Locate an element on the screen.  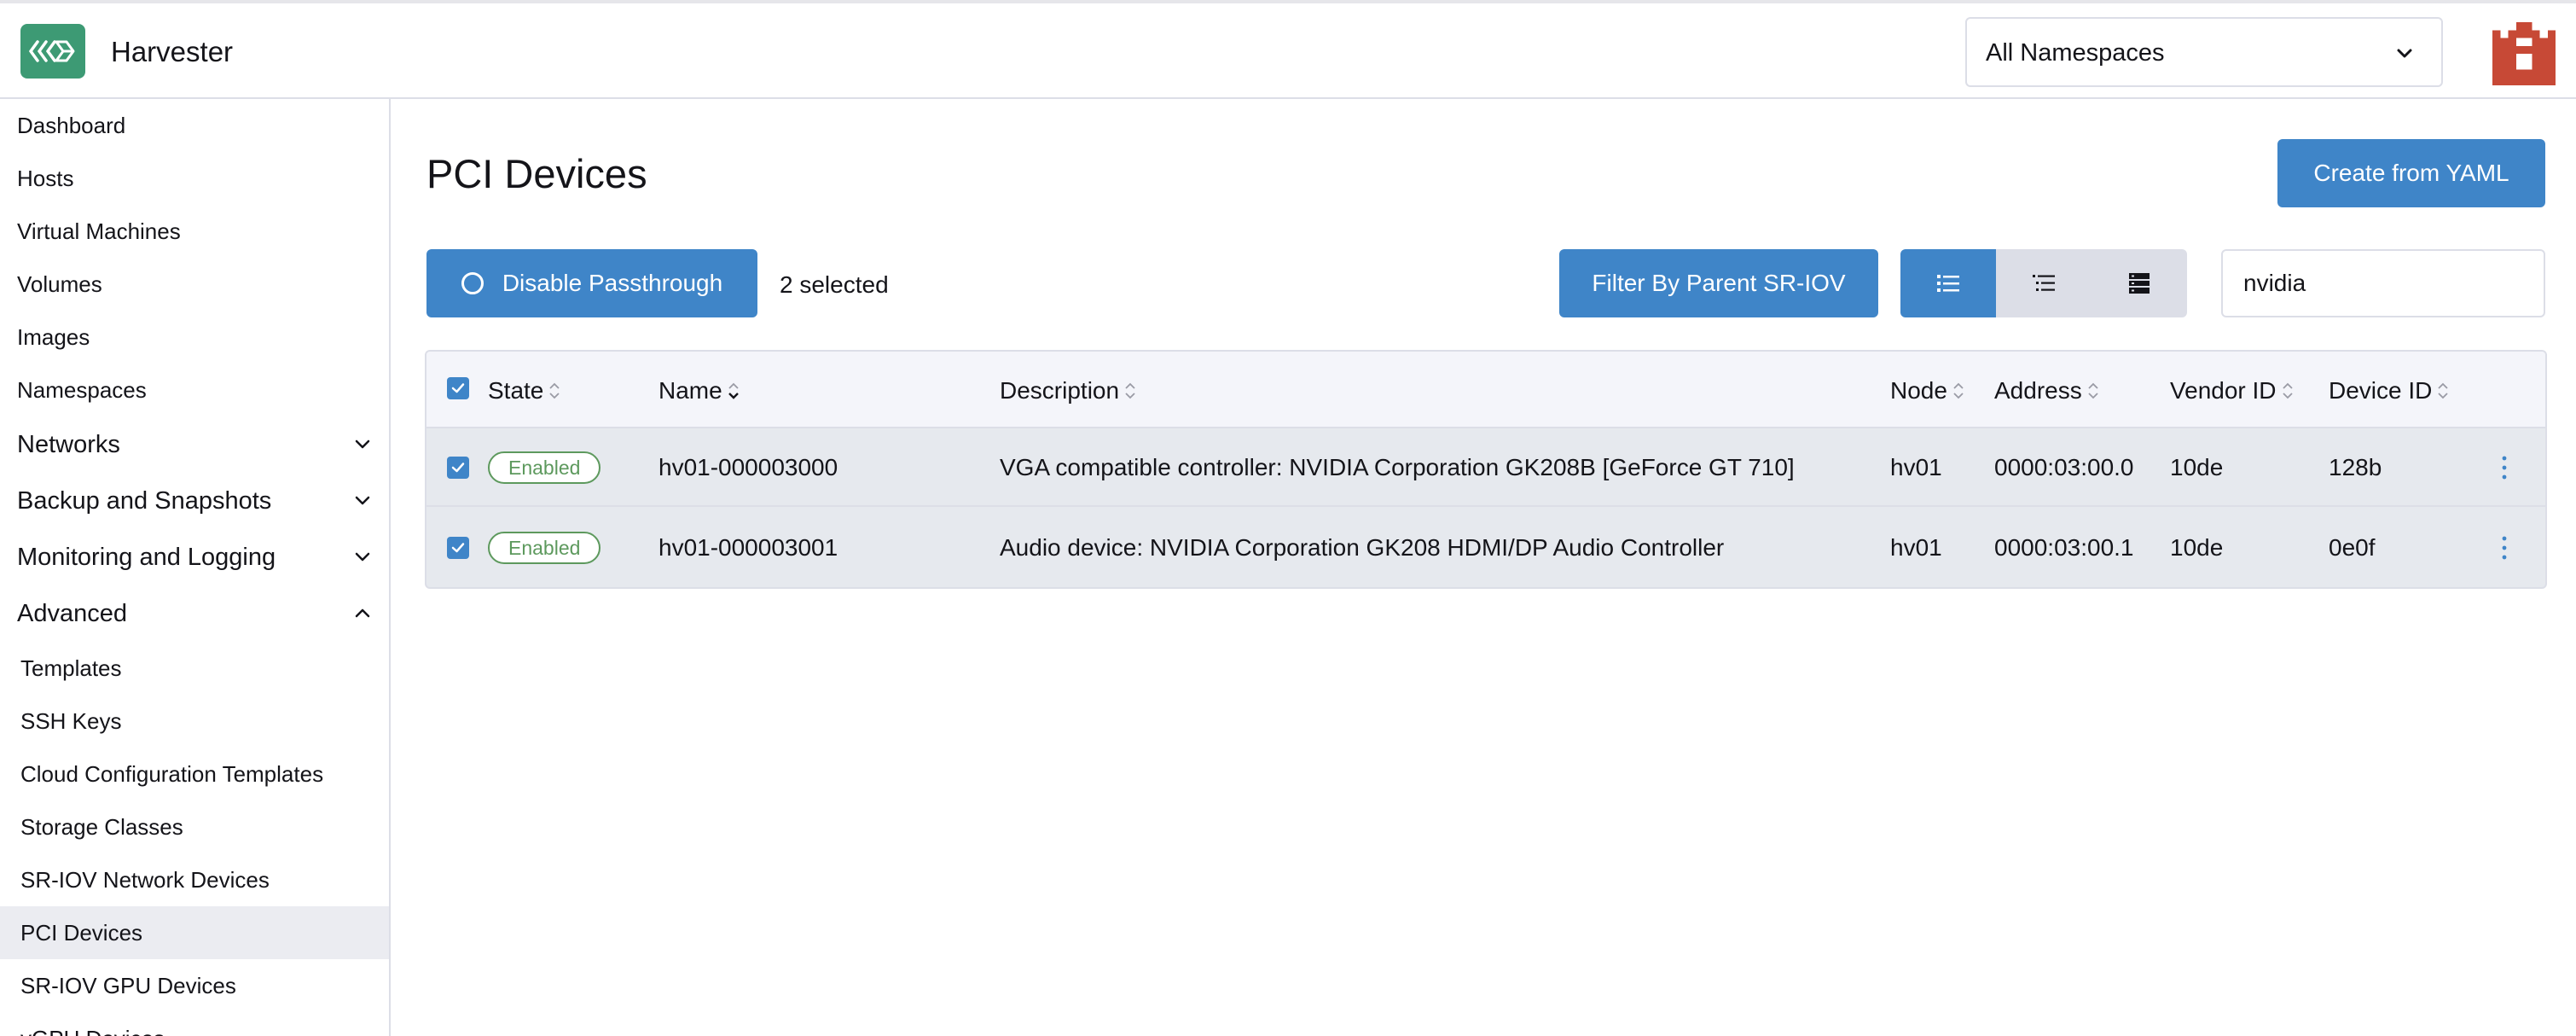
sidebar-item-label: Virtual Machines is located at coordinates (99, 231).